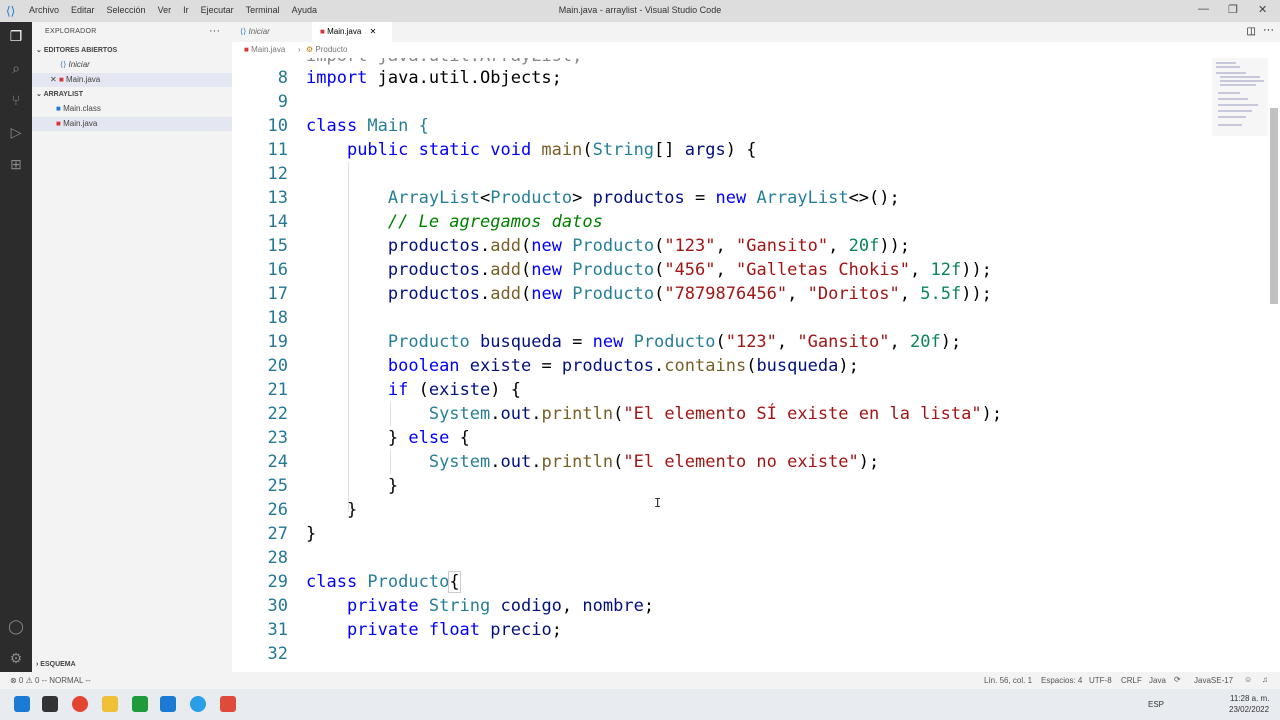  I want to click on vscode-taskbar-icon, so click(168, 704).